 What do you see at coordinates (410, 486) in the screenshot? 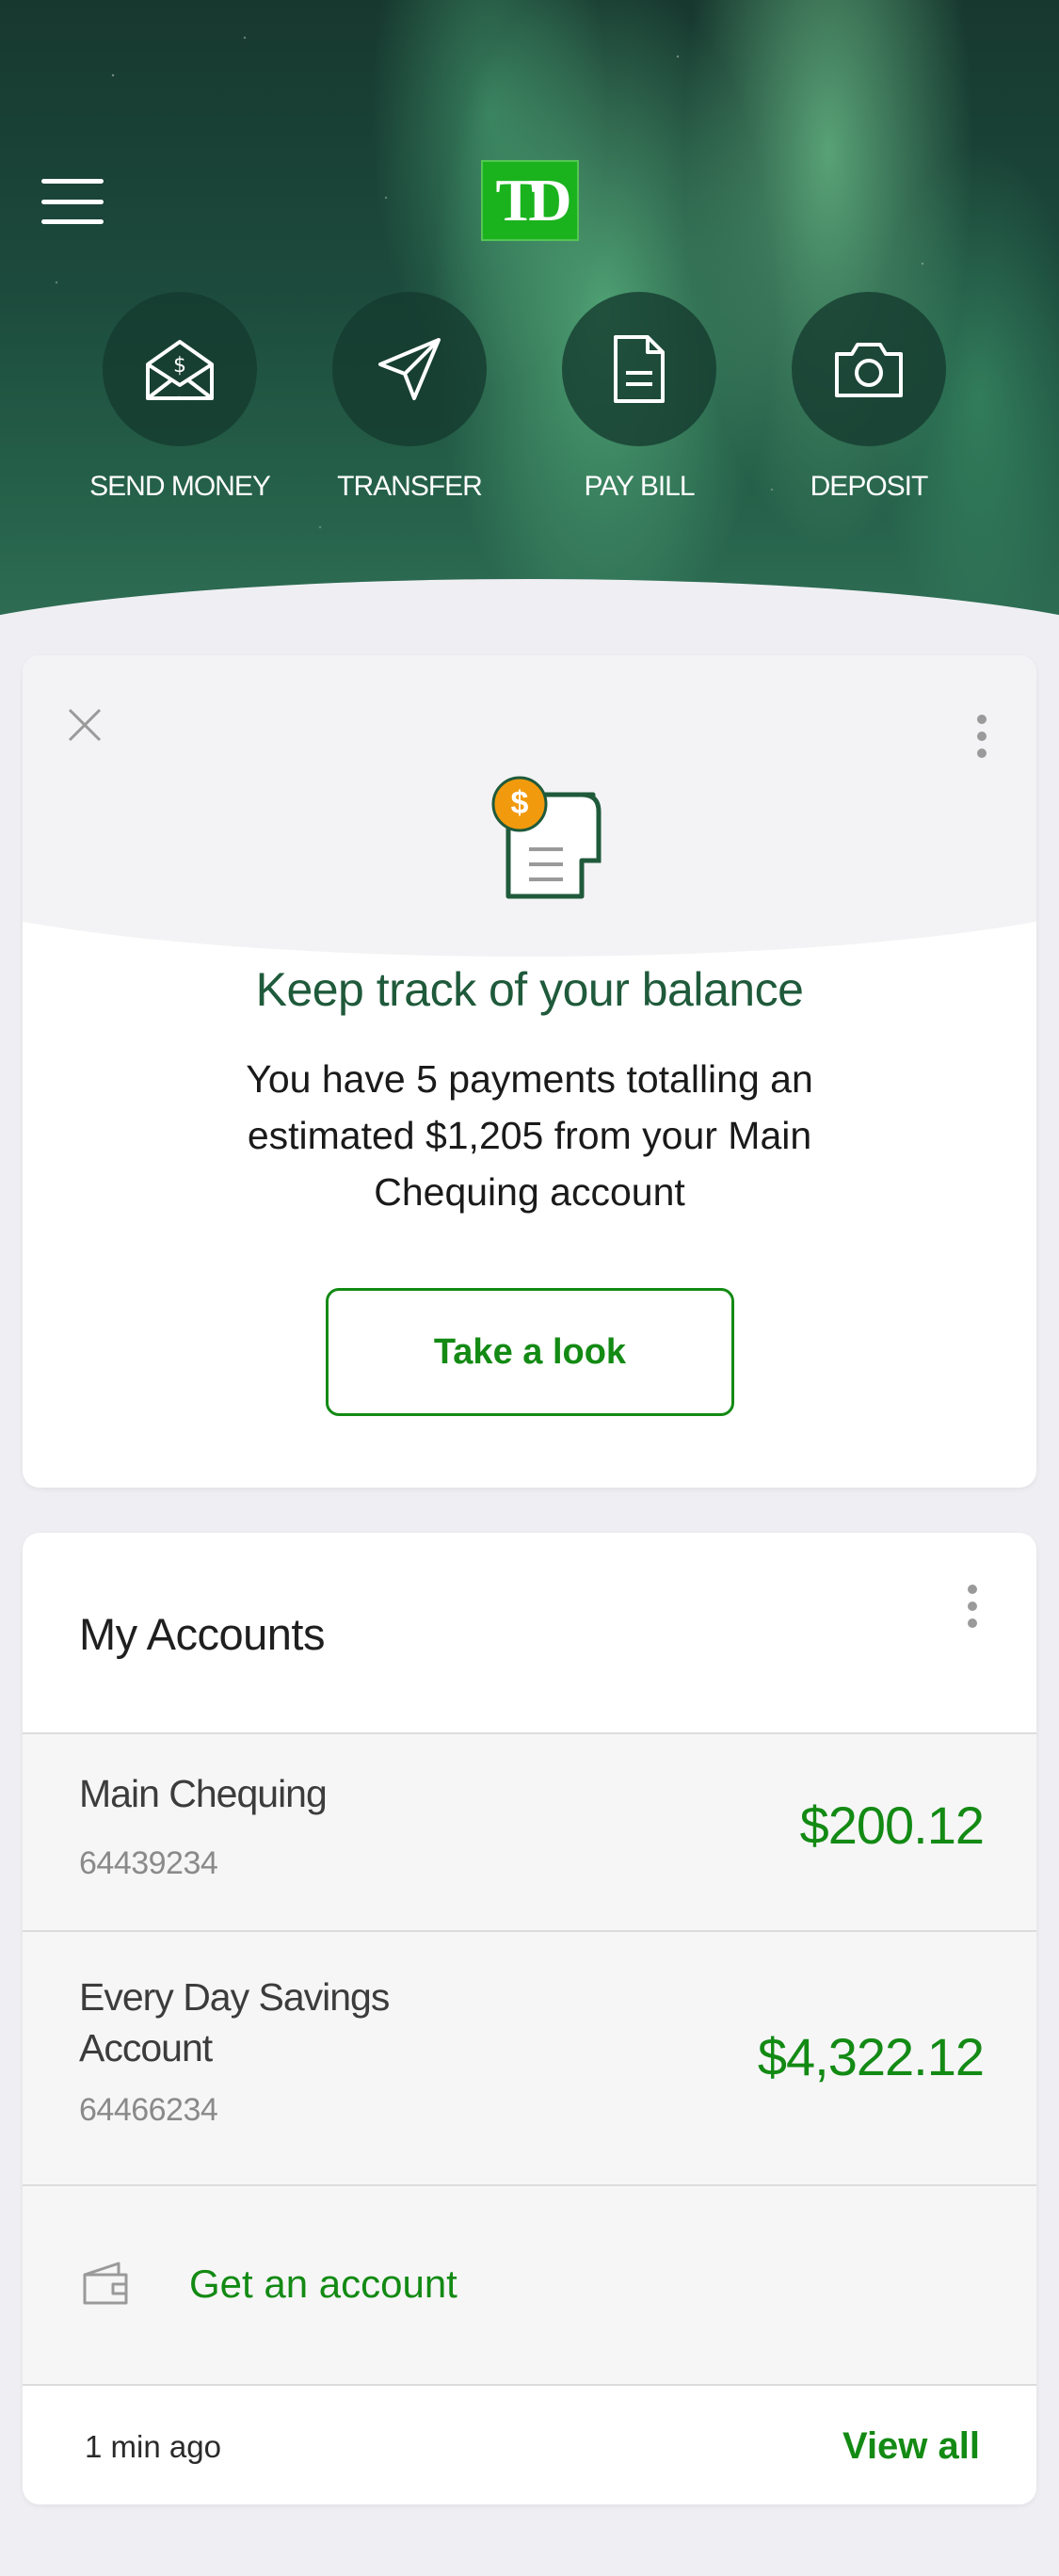
I see `transfer-label: TRANSFER` at bounding box center [410, 486].